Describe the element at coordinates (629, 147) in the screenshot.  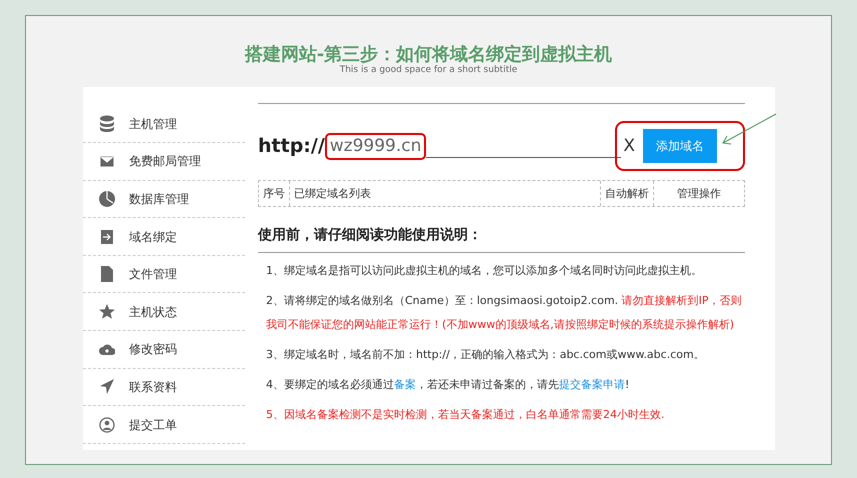
I see `clear-button: X` at that location.